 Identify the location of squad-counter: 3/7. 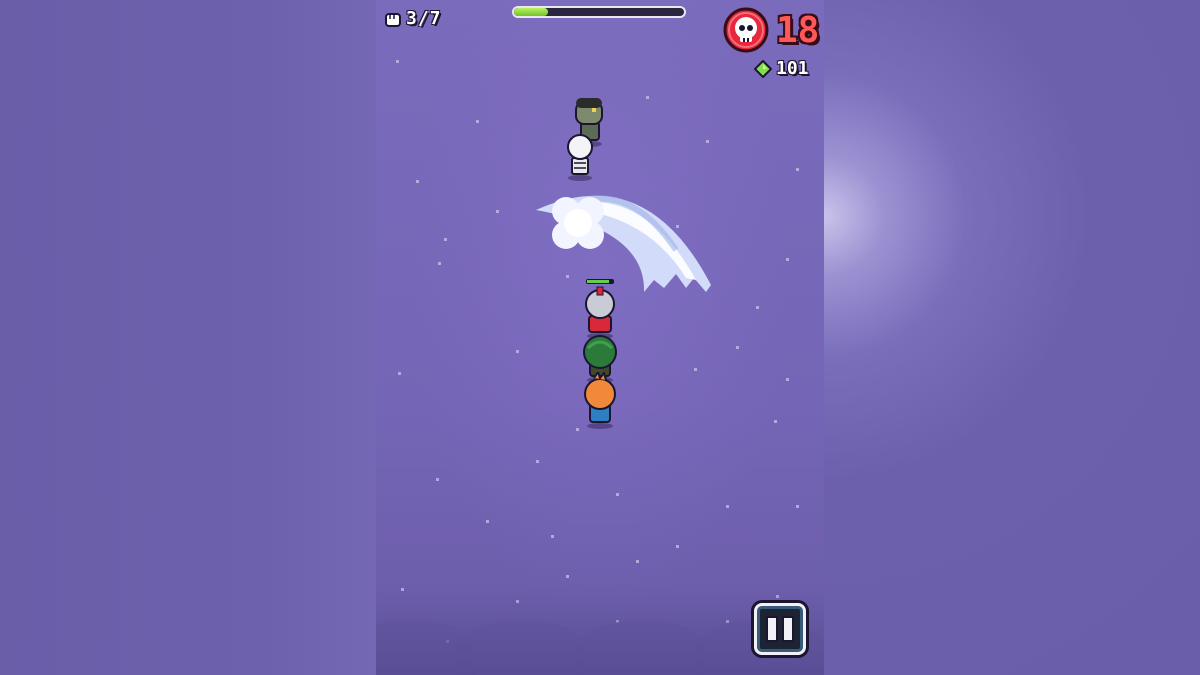
(413, 18).